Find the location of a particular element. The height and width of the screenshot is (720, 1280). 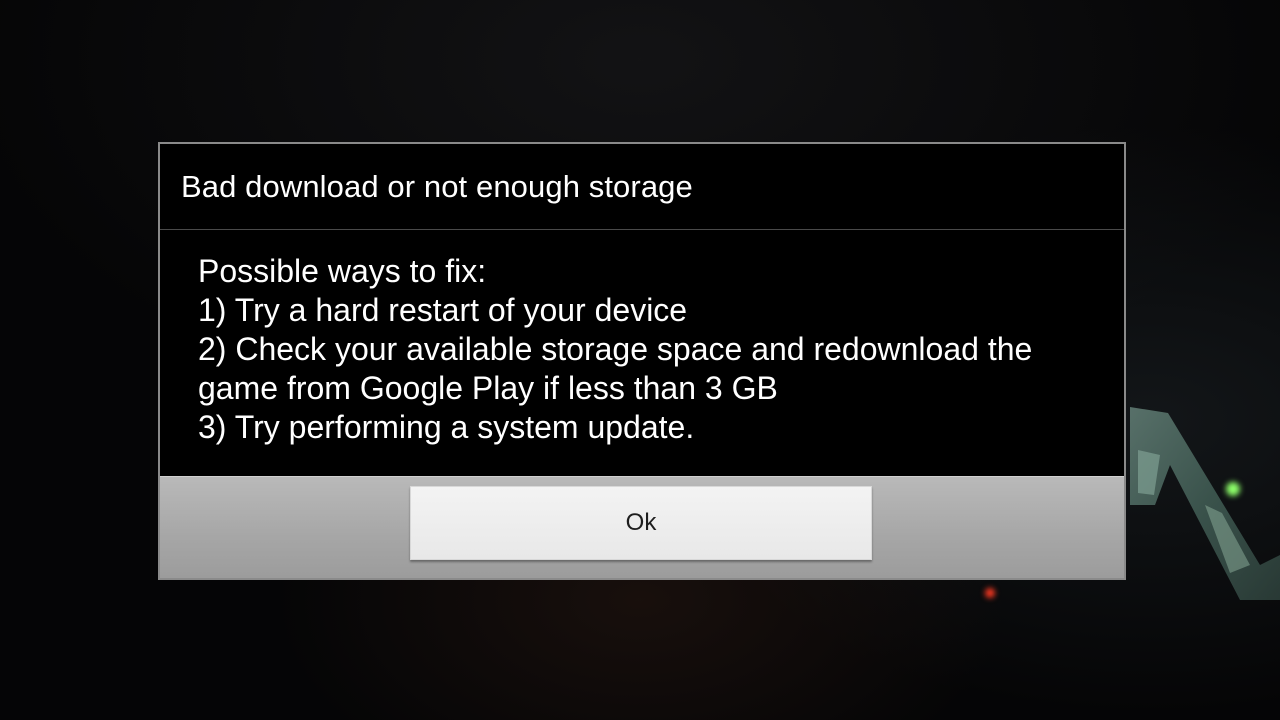

message-line: 1) Try a hard restart of your device is located at coordinates (443, 310).